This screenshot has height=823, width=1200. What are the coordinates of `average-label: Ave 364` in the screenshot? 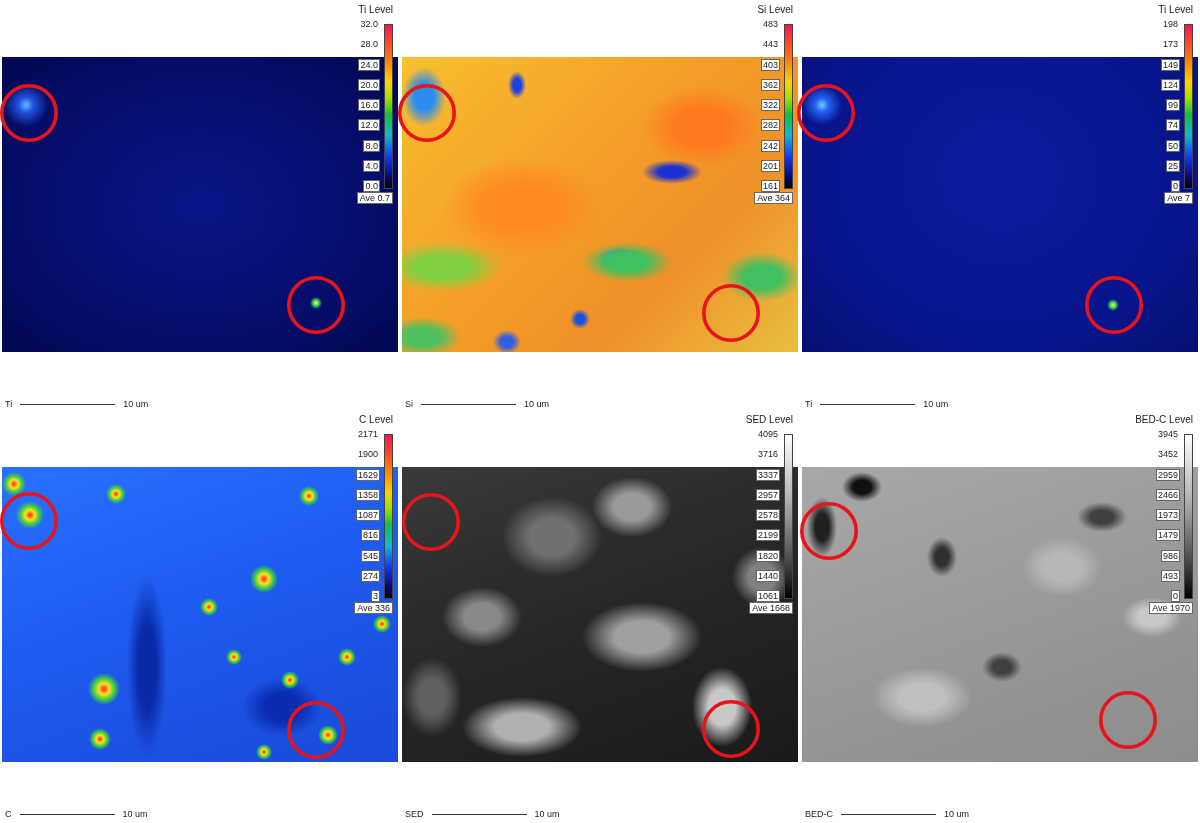 It's located at (773, 198).